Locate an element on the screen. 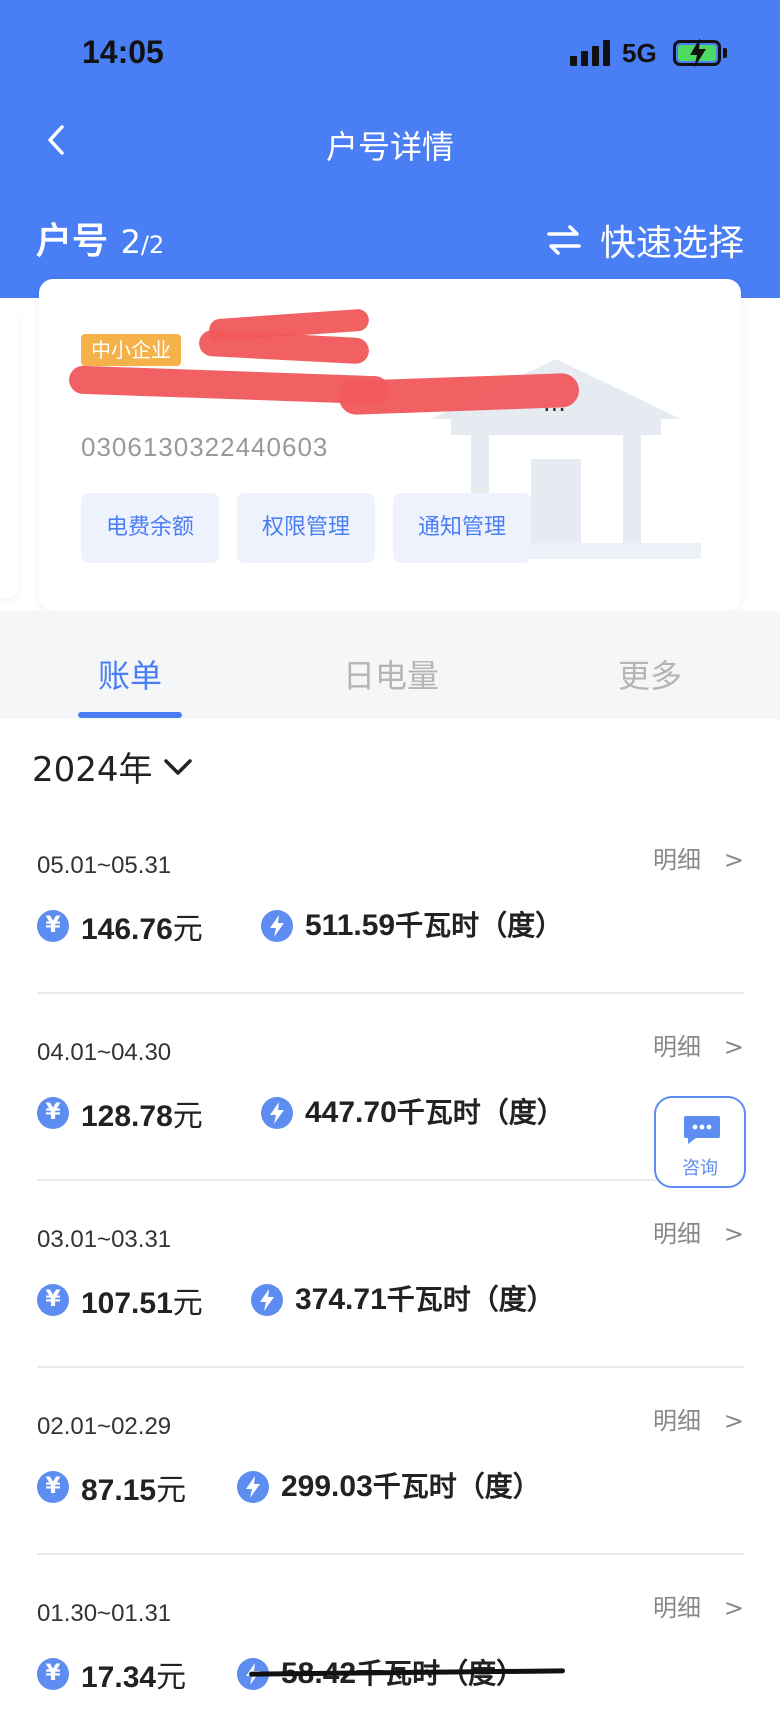 Image resolution: width=780 pixels, height=1735 pixels. account-number: 0306130322440603 is located at coordinates (205, 447).